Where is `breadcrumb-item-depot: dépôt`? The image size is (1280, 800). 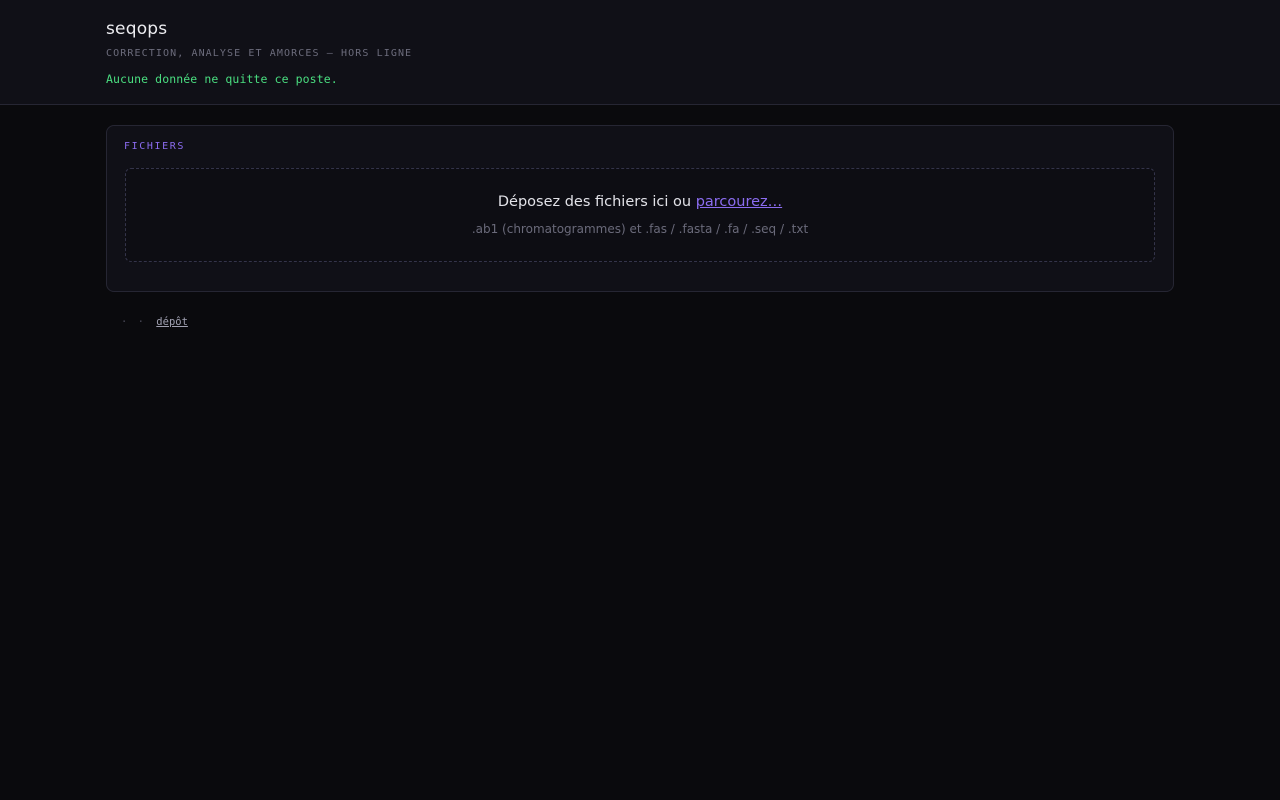
breadcrumb-item-depot: dépôt is located at coordinates (172, 322).